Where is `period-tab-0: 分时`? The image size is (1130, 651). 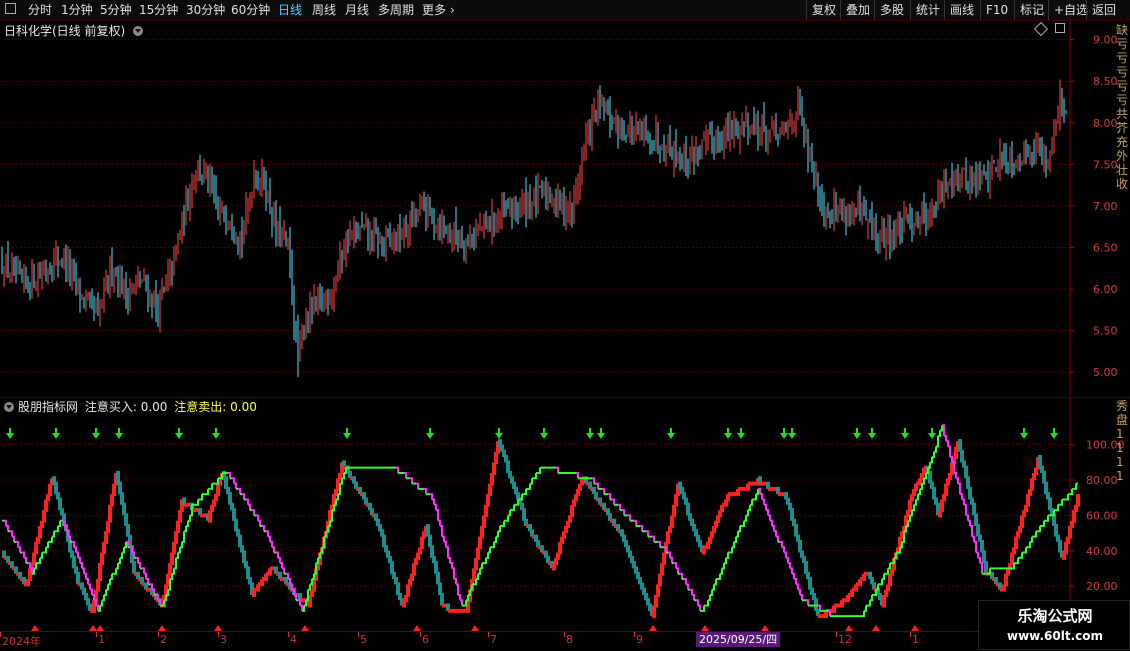 period-tab-0: 分时 is located at coordinates (40, 10).